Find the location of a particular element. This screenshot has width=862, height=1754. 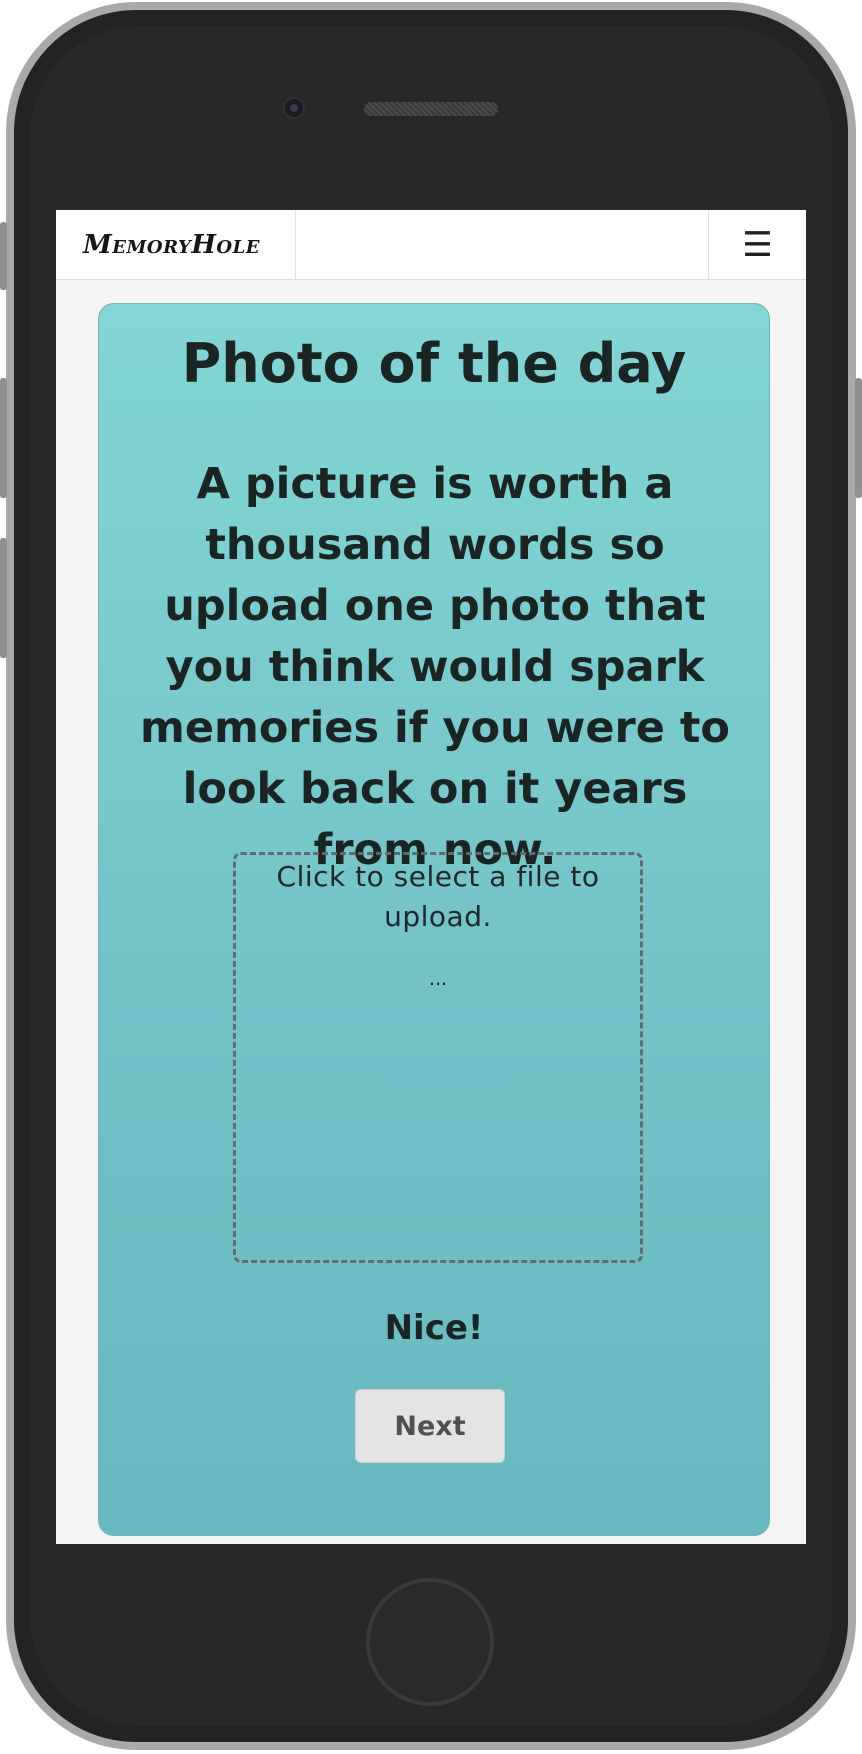

speaker-grille is located at coordinates (431, 109).